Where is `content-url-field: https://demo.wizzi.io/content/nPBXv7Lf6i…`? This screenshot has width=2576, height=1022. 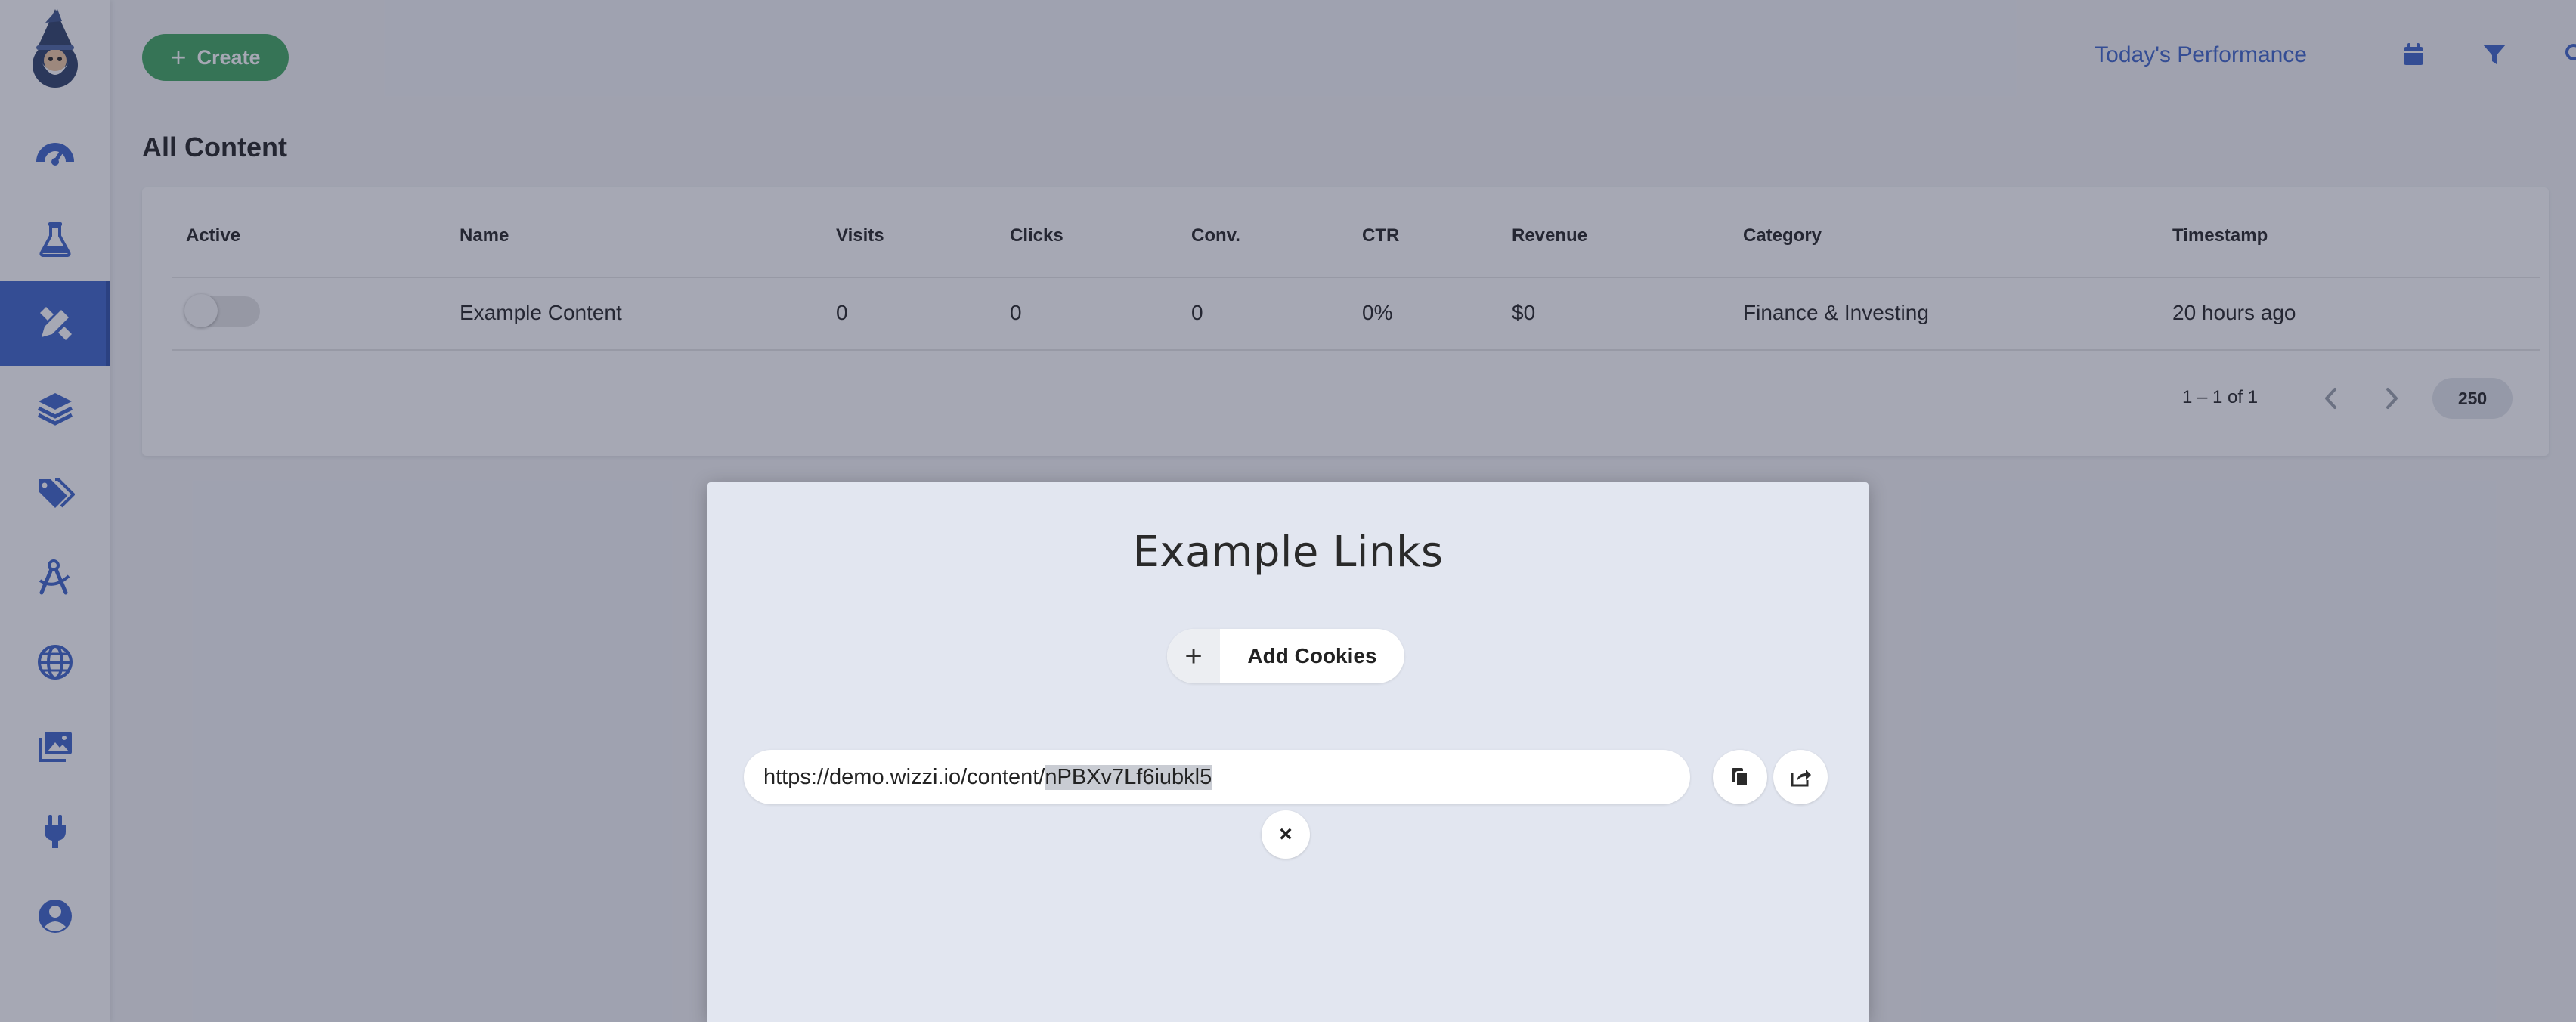
content-url-field: https://demo.wizzi.io/content/nPBXv7Lf6i… is located at coordinates (1217, 777).